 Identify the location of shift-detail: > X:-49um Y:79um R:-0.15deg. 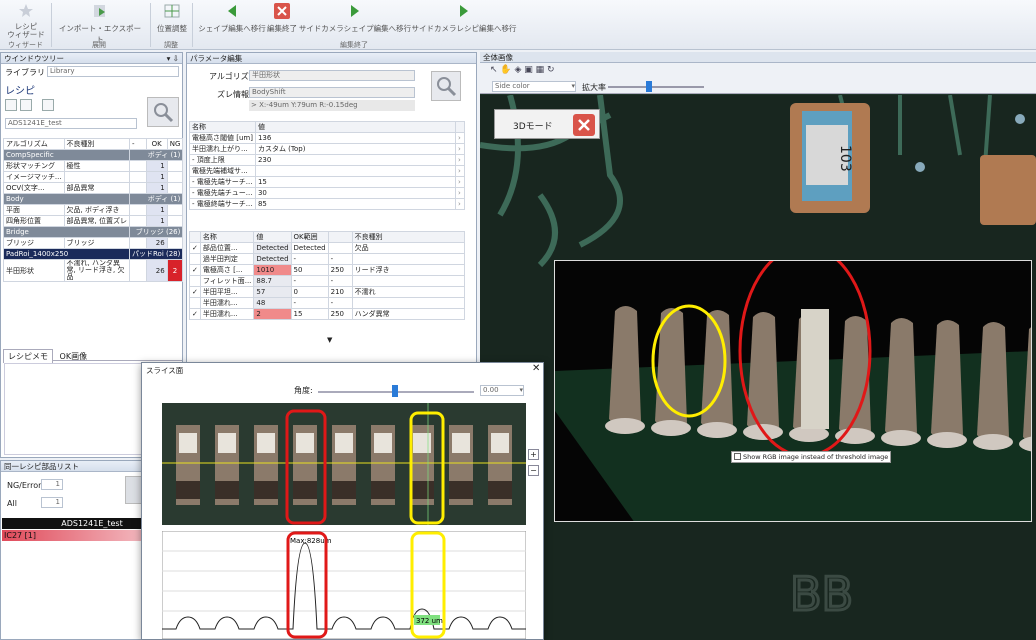
(332, 105).